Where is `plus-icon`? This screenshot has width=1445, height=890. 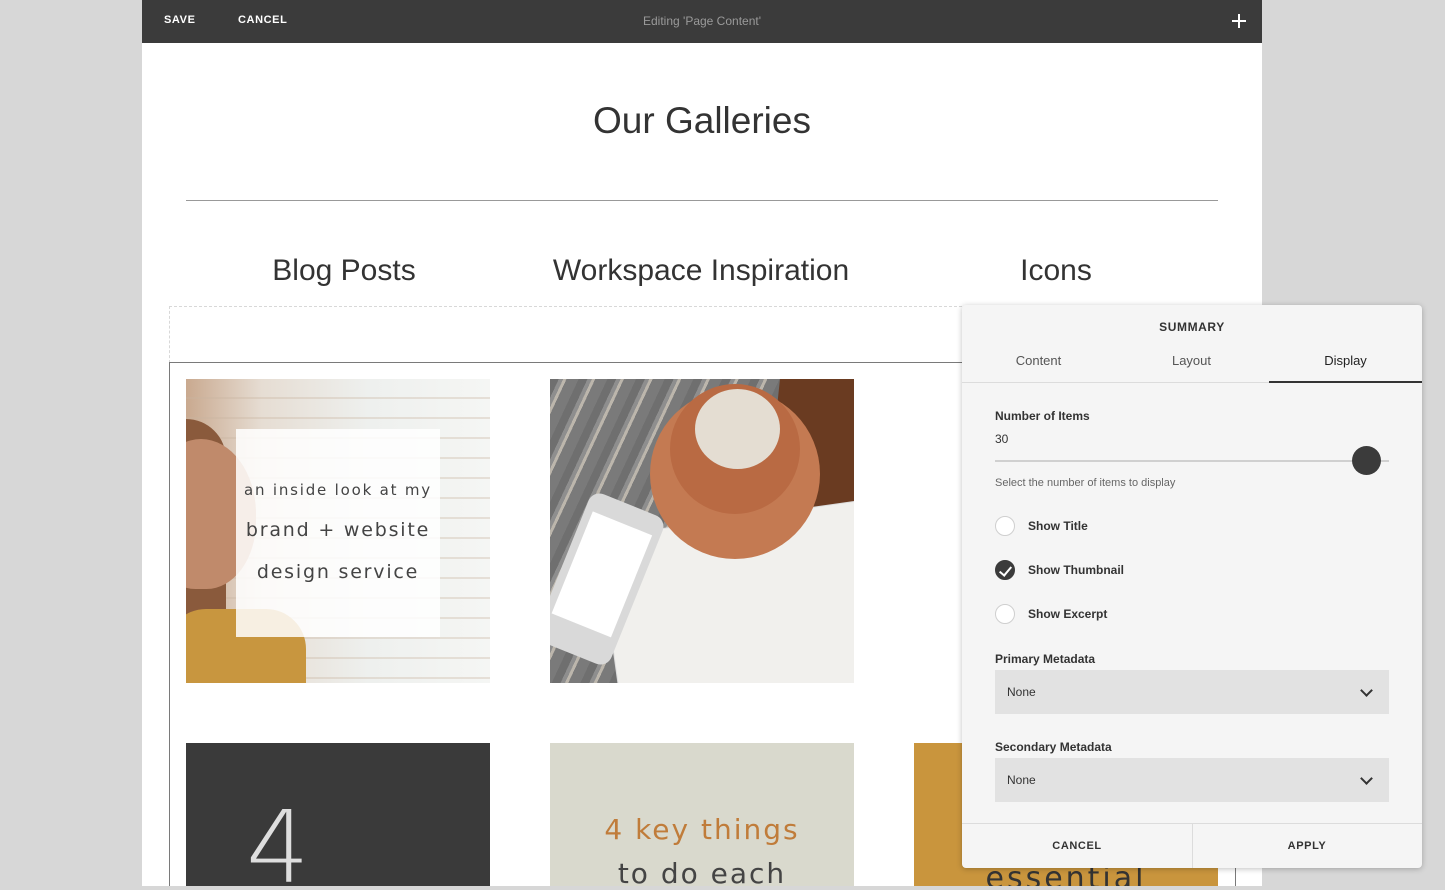 plus-icon is located at coordinates (1239, 21).